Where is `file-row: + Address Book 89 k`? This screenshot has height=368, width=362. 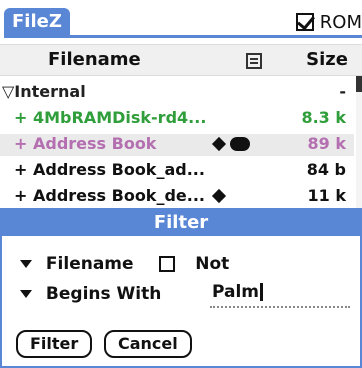
file-row: + Address Book 89 k is located at coordinates (177, 145).